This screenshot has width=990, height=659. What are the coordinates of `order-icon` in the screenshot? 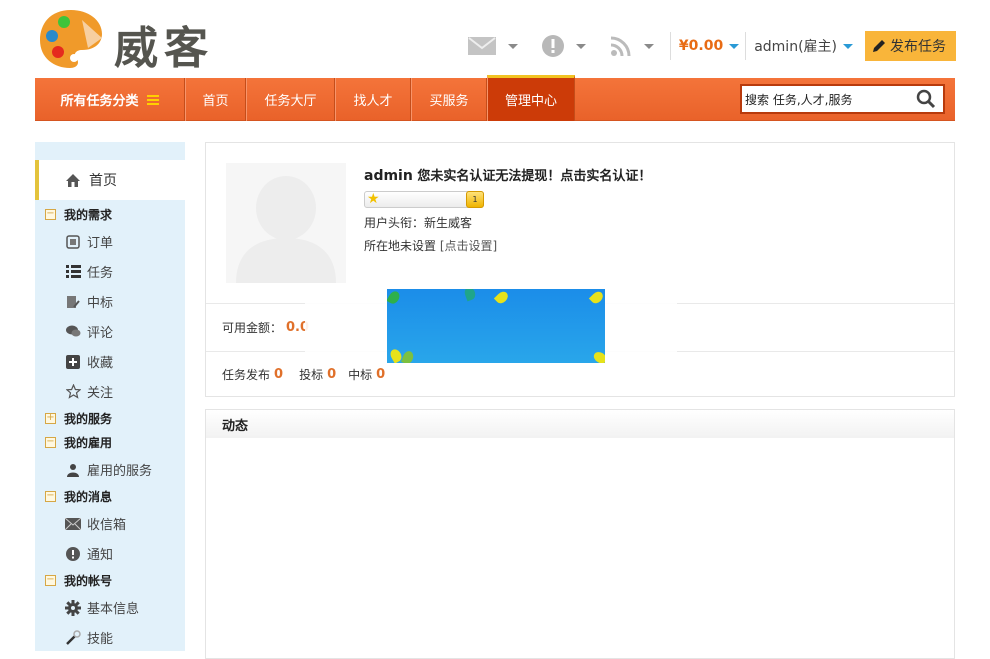 It's located at (73, 242).